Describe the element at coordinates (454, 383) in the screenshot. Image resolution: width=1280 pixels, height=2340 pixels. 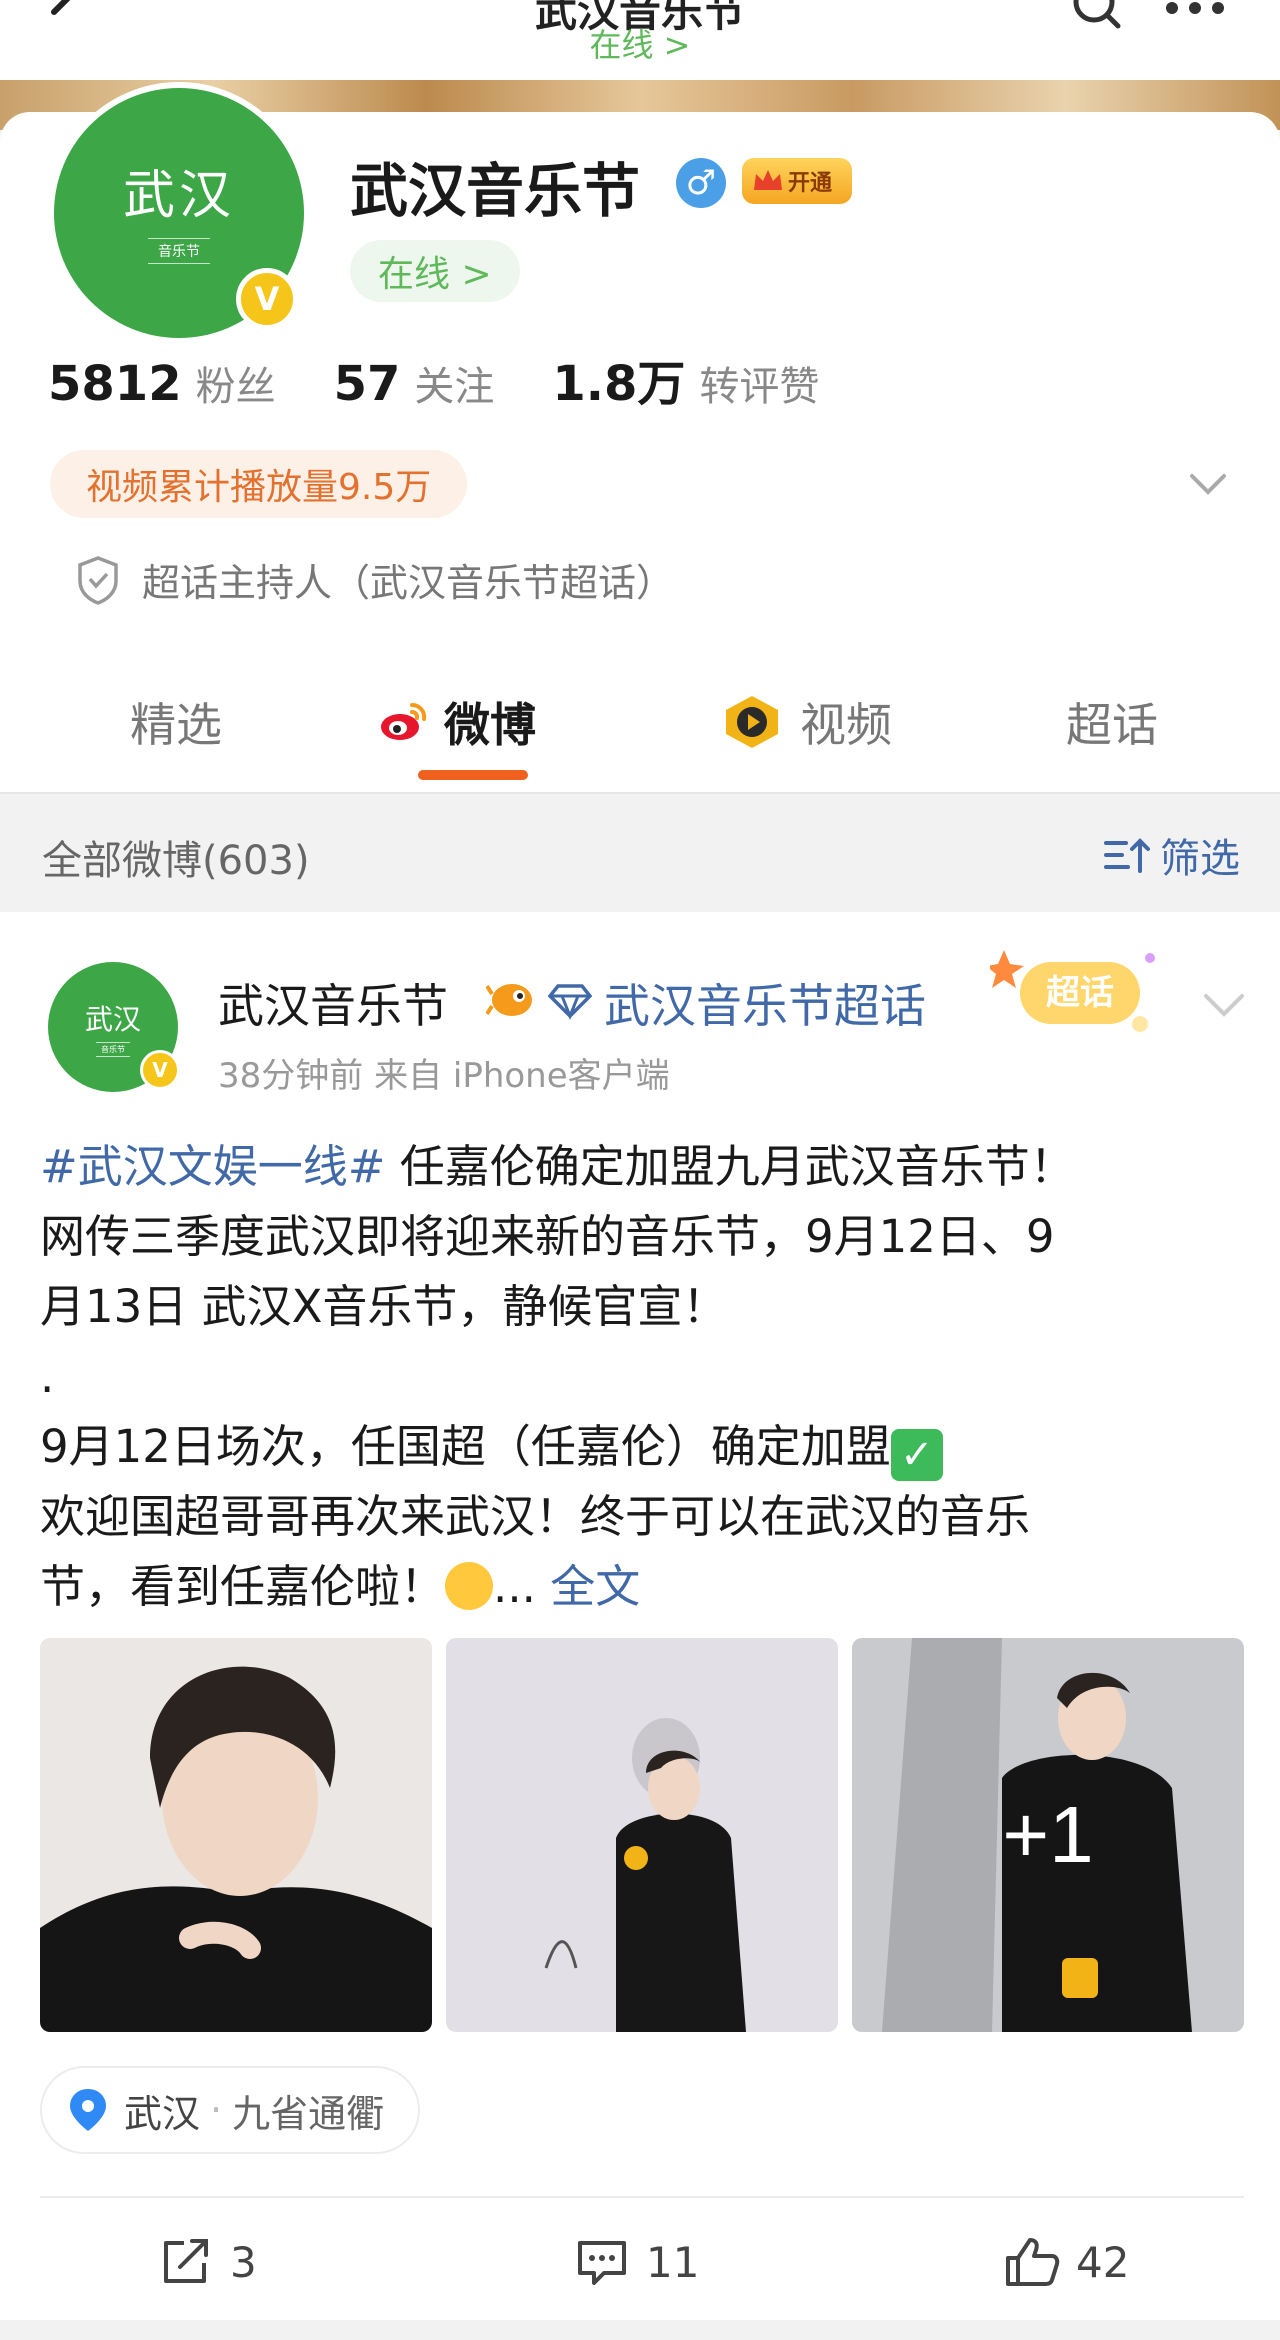
I see `following-label: 关注` at that location.